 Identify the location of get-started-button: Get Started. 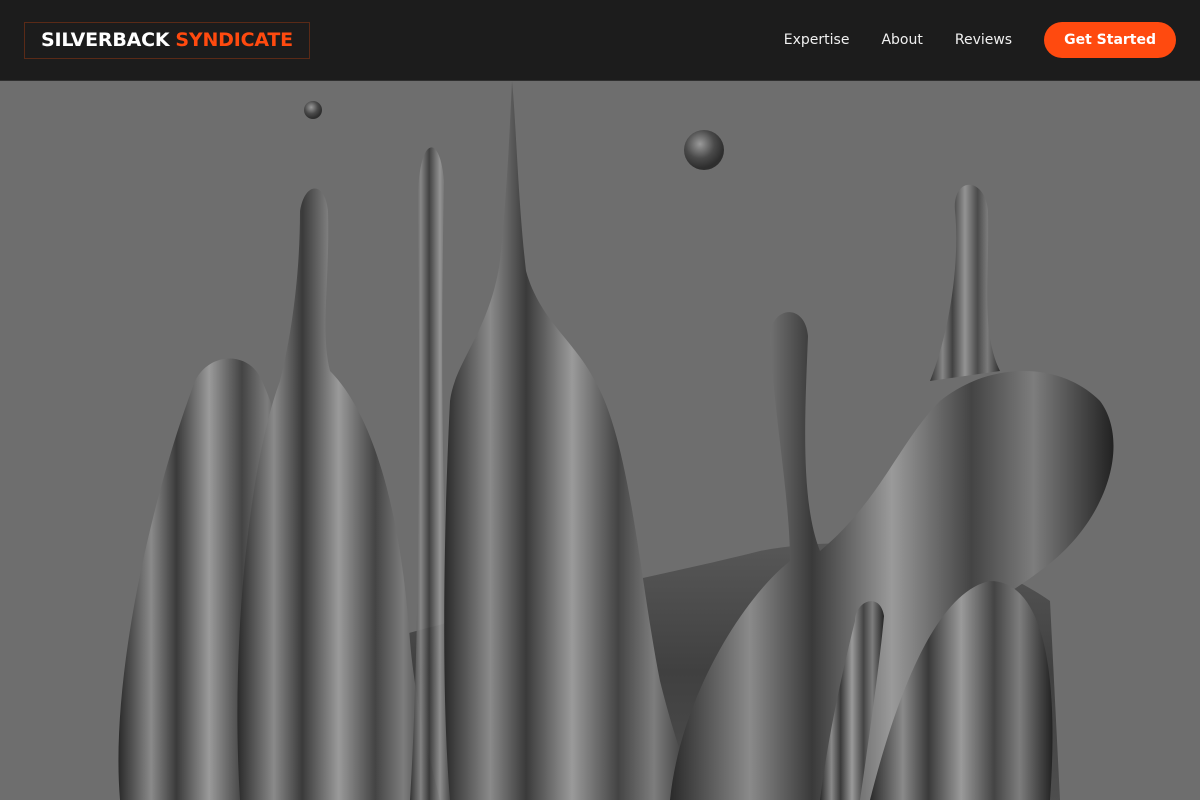
(1110, 40).